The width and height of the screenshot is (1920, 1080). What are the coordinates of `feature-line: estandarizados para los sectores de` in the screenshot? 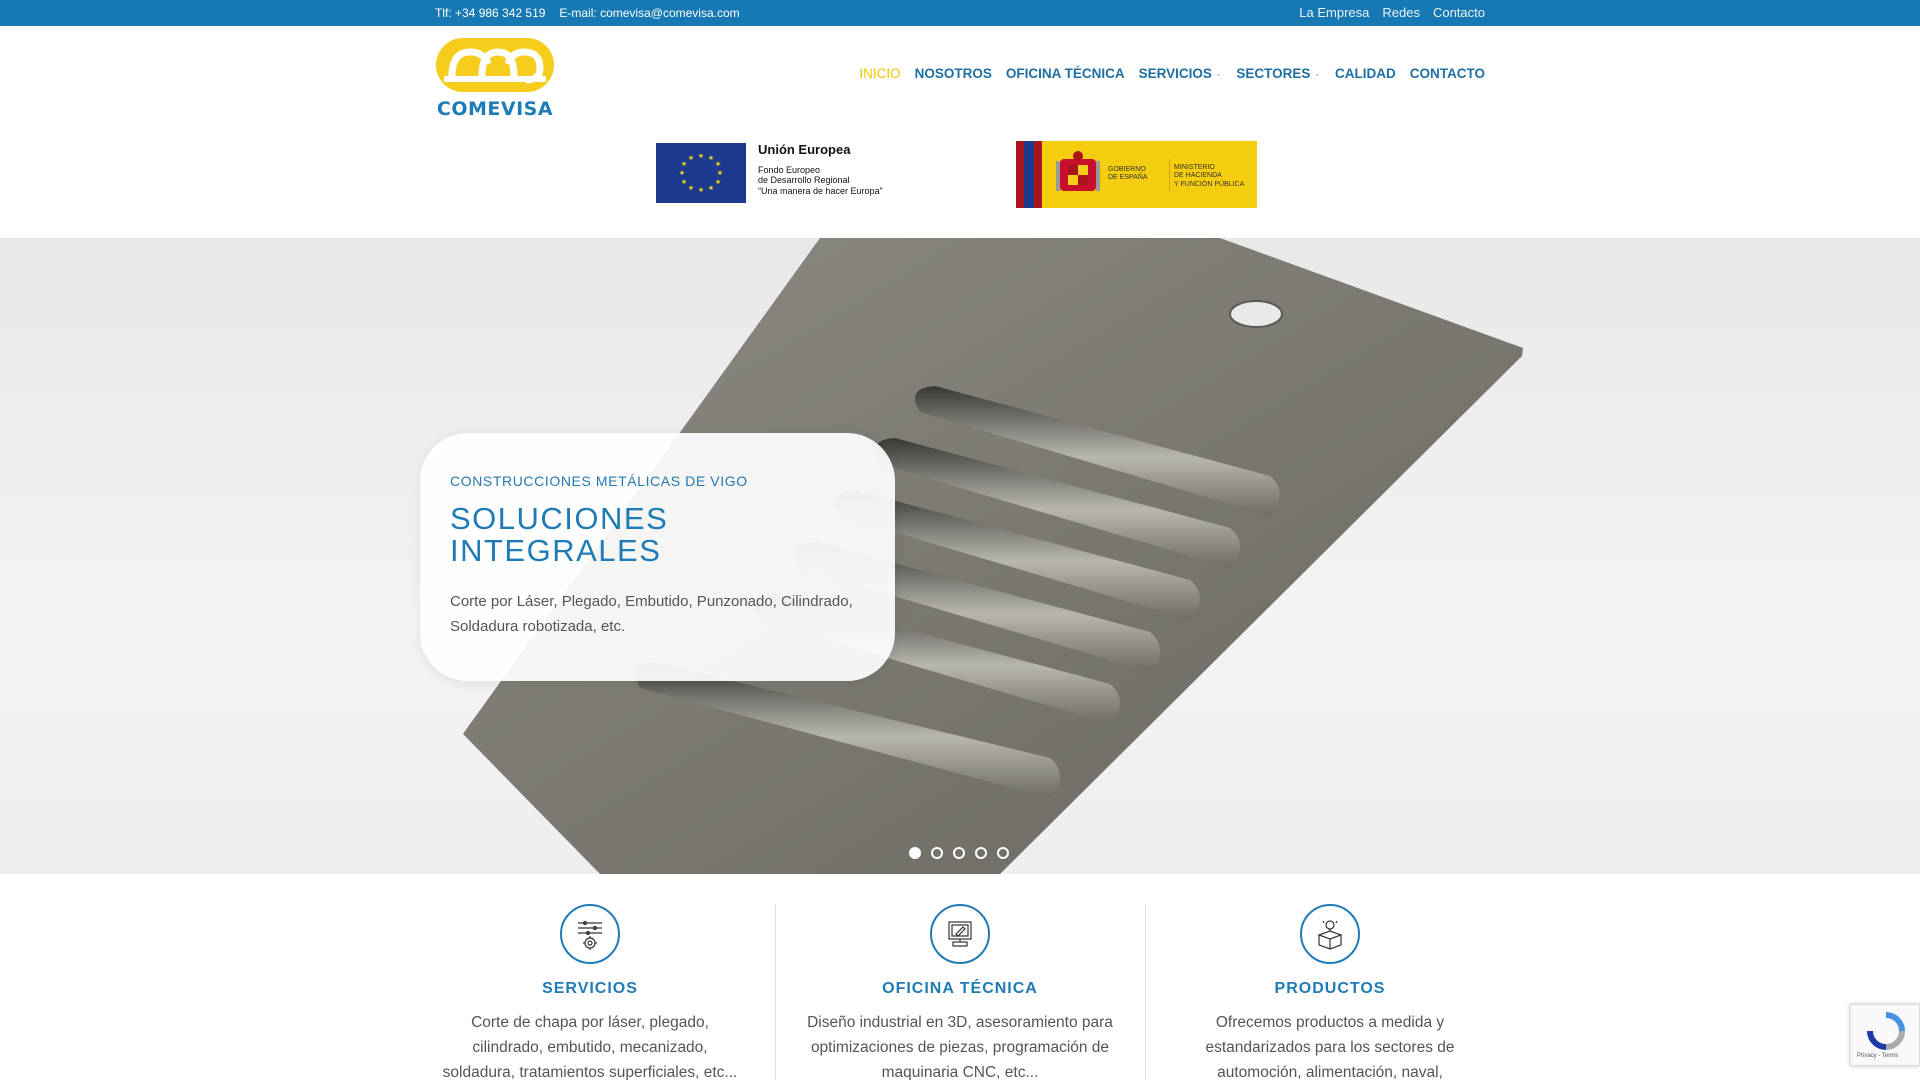 It's located at (1330, 1047).